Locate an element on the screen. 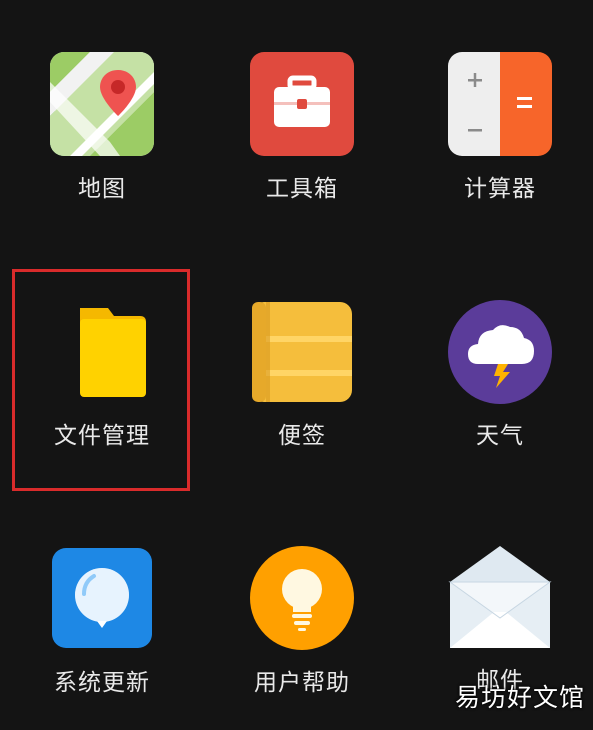 This screenshot has width=593, height=730. notes-icon is located at coordinates (302, 352).